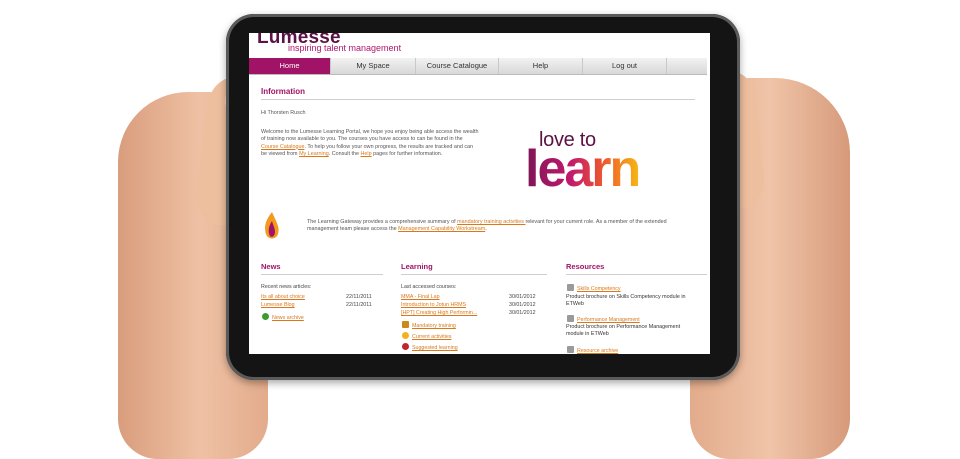 Image resolution: width=960 pixels, height=459 pixels. What do you see at coordinates (278, 305) in the screenshot?
I see `news-item-link: Lumesse Blog` at bounding box center [278, 305].